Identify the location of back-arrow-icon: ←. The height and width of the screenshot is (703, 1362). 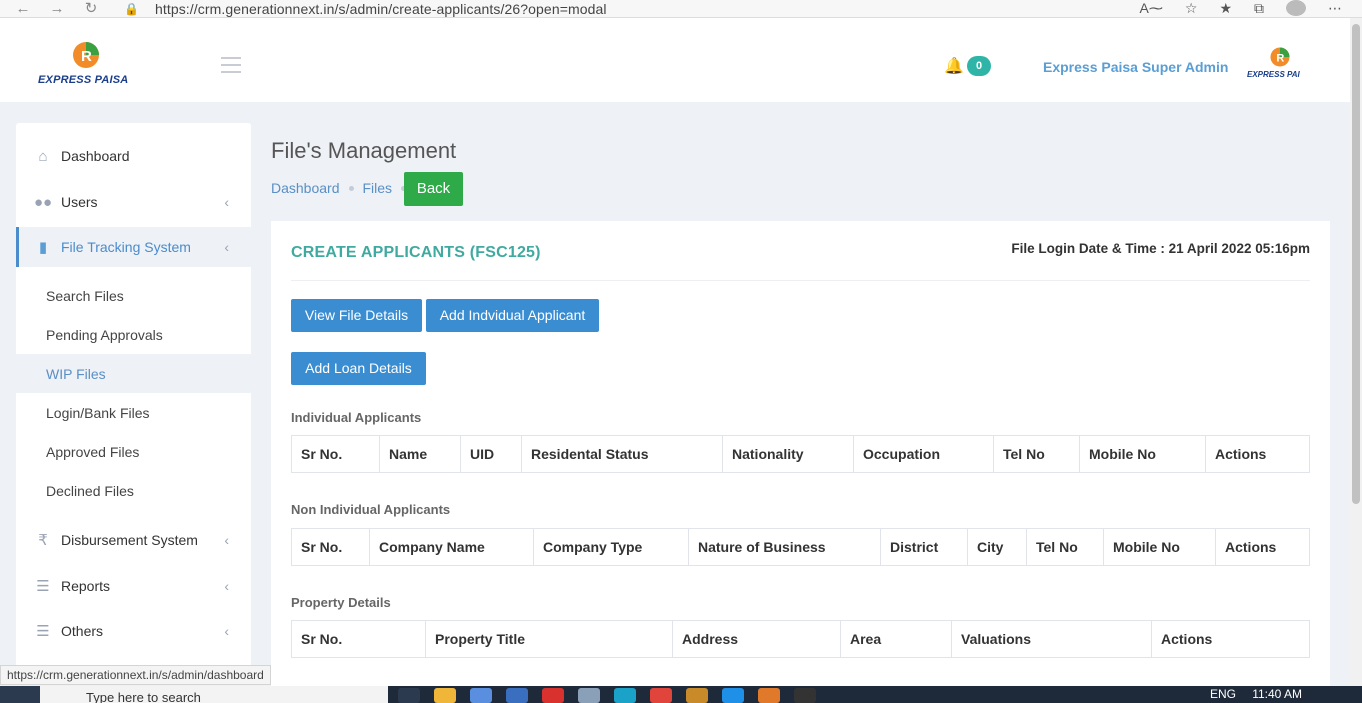
(23, 9).